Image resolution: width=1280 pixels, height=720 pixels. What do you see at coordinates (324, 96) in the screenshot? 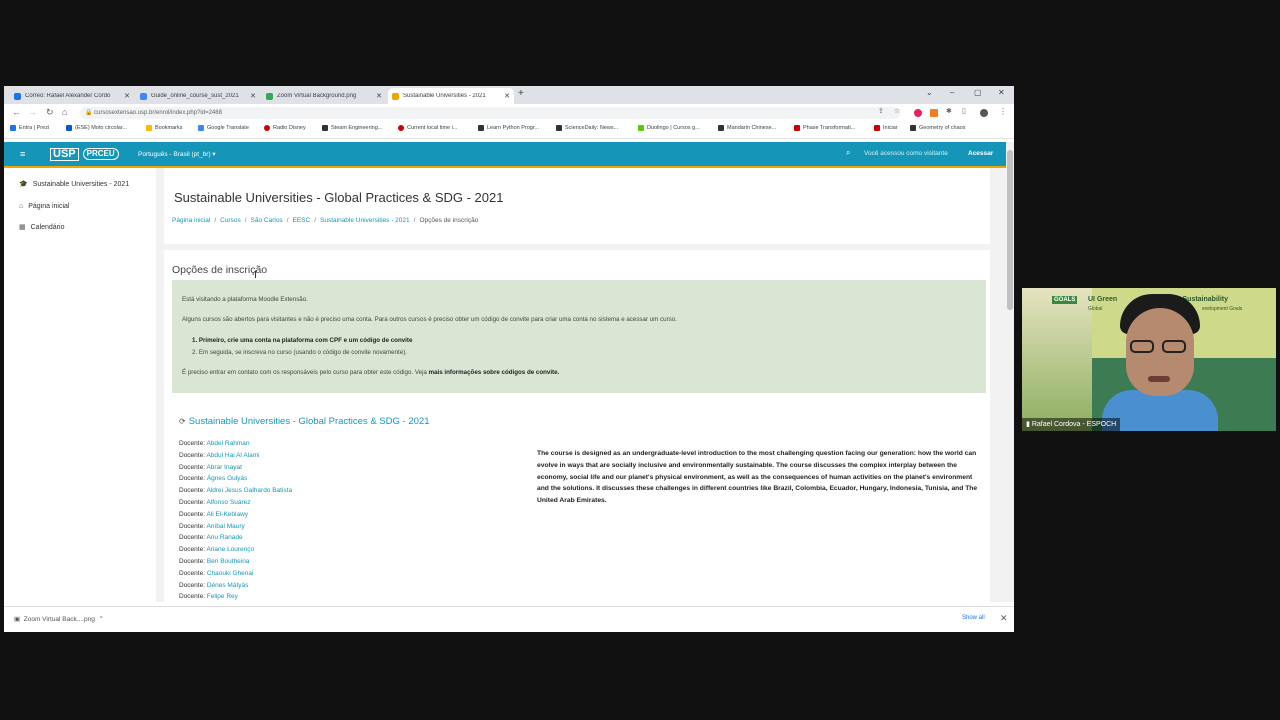
I see `tab-zoom-background: Zoom Virtual Background.png ✕` at bounding box center [324, 96].